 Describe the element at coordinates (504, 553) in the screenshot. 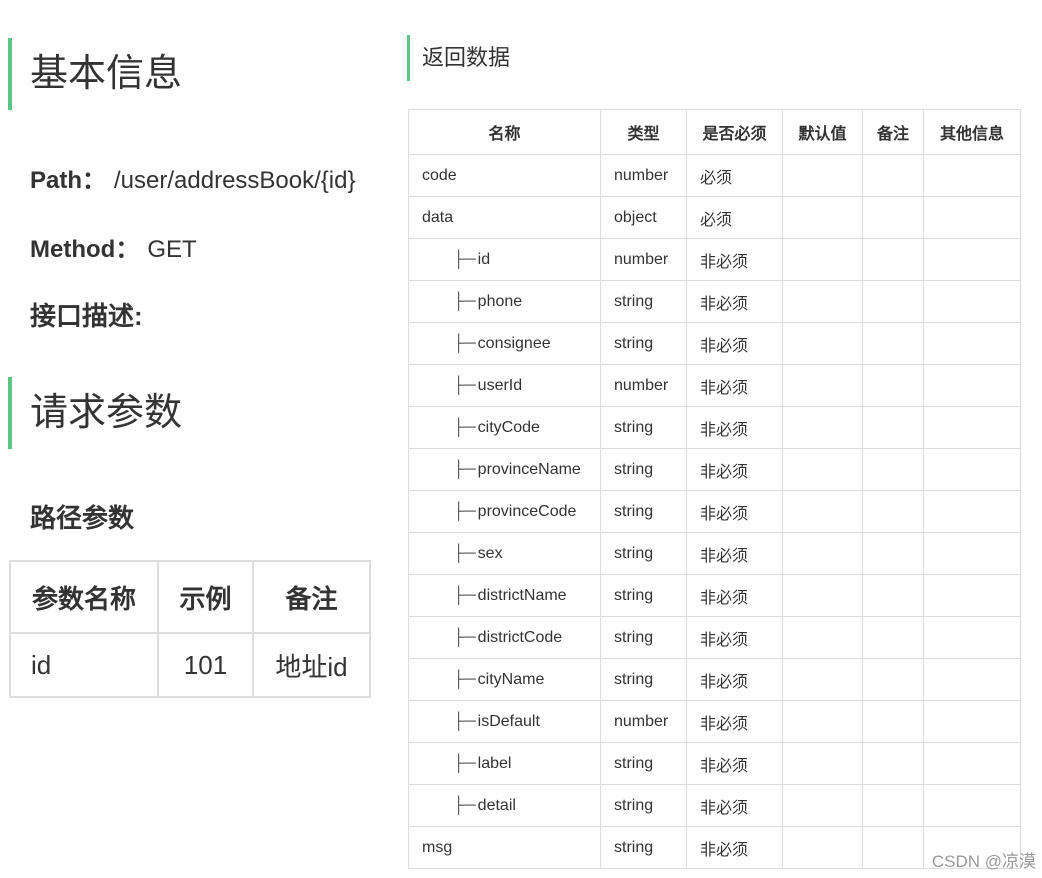

I see `field-name-cell: ├─ sex` at that location.